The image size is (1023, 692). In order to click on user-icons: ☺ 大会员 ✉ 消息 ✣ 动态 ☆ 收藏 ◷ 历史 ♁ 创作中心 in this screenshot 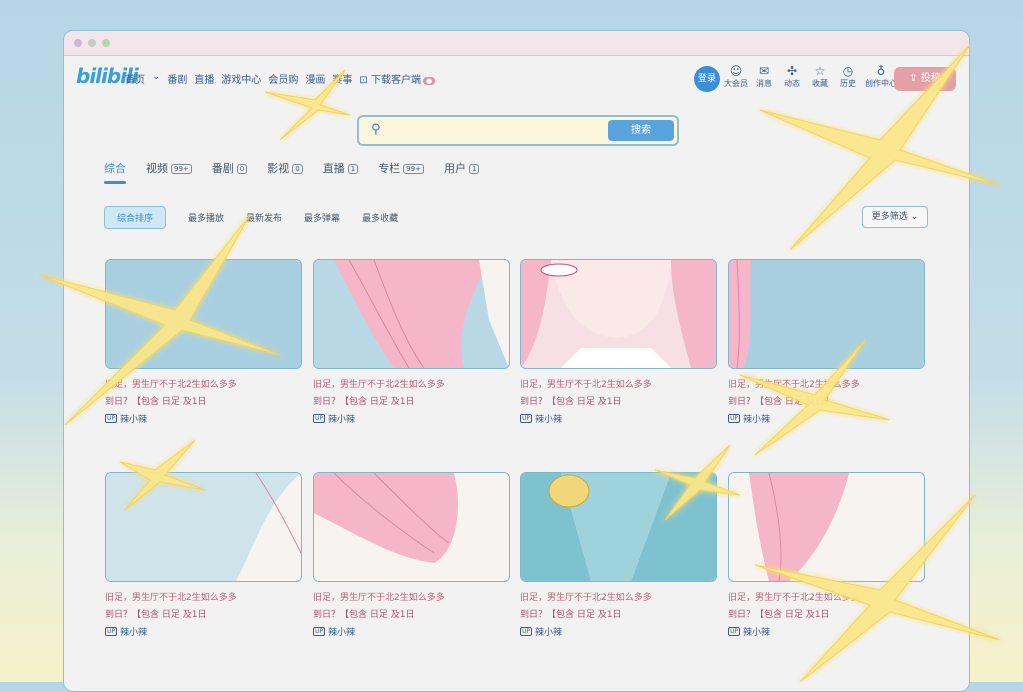, I will do `click(811, 76)`.